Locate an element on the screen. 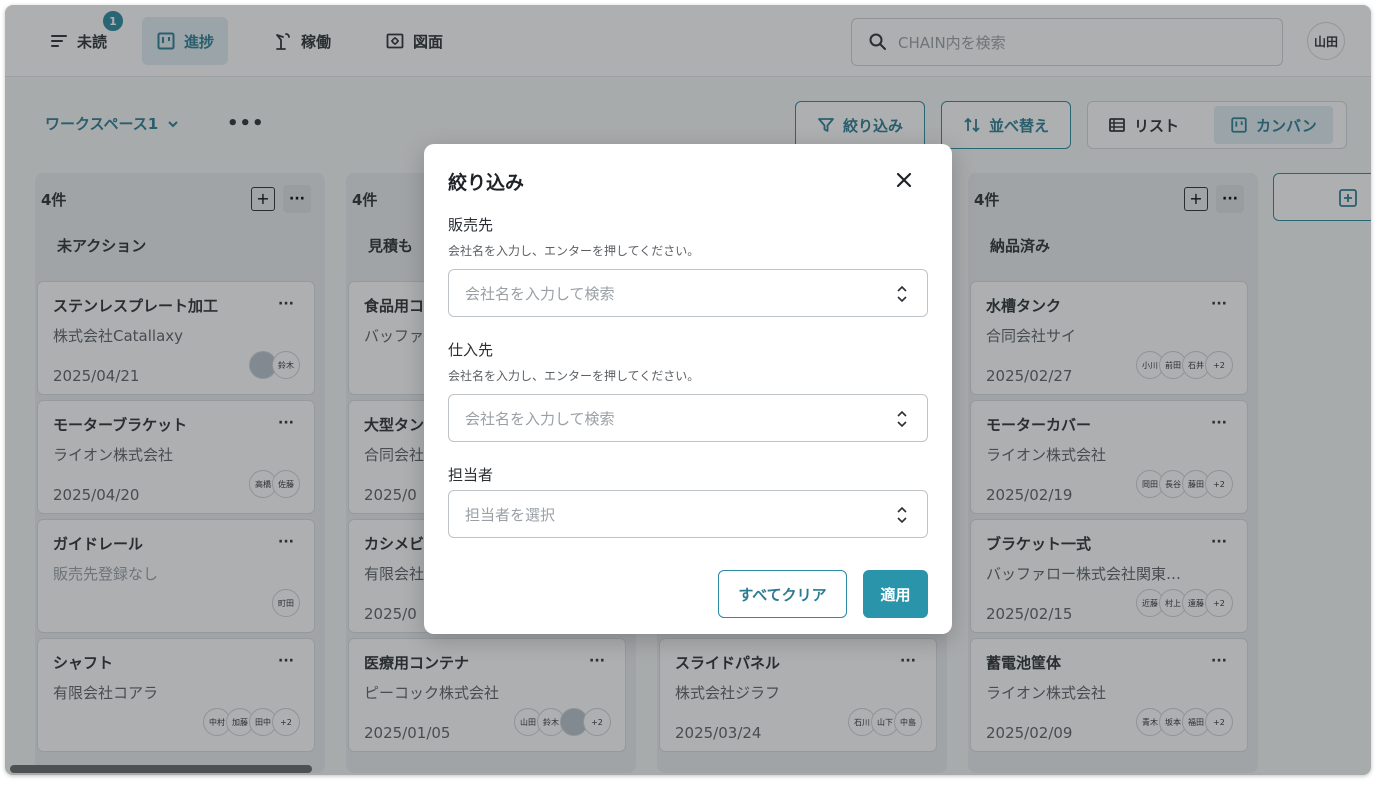 Image resolution: width=1386 pixels, height=788 pixels. seller-select: 会社名を入力して検索 is located at coordinates (688, 293).